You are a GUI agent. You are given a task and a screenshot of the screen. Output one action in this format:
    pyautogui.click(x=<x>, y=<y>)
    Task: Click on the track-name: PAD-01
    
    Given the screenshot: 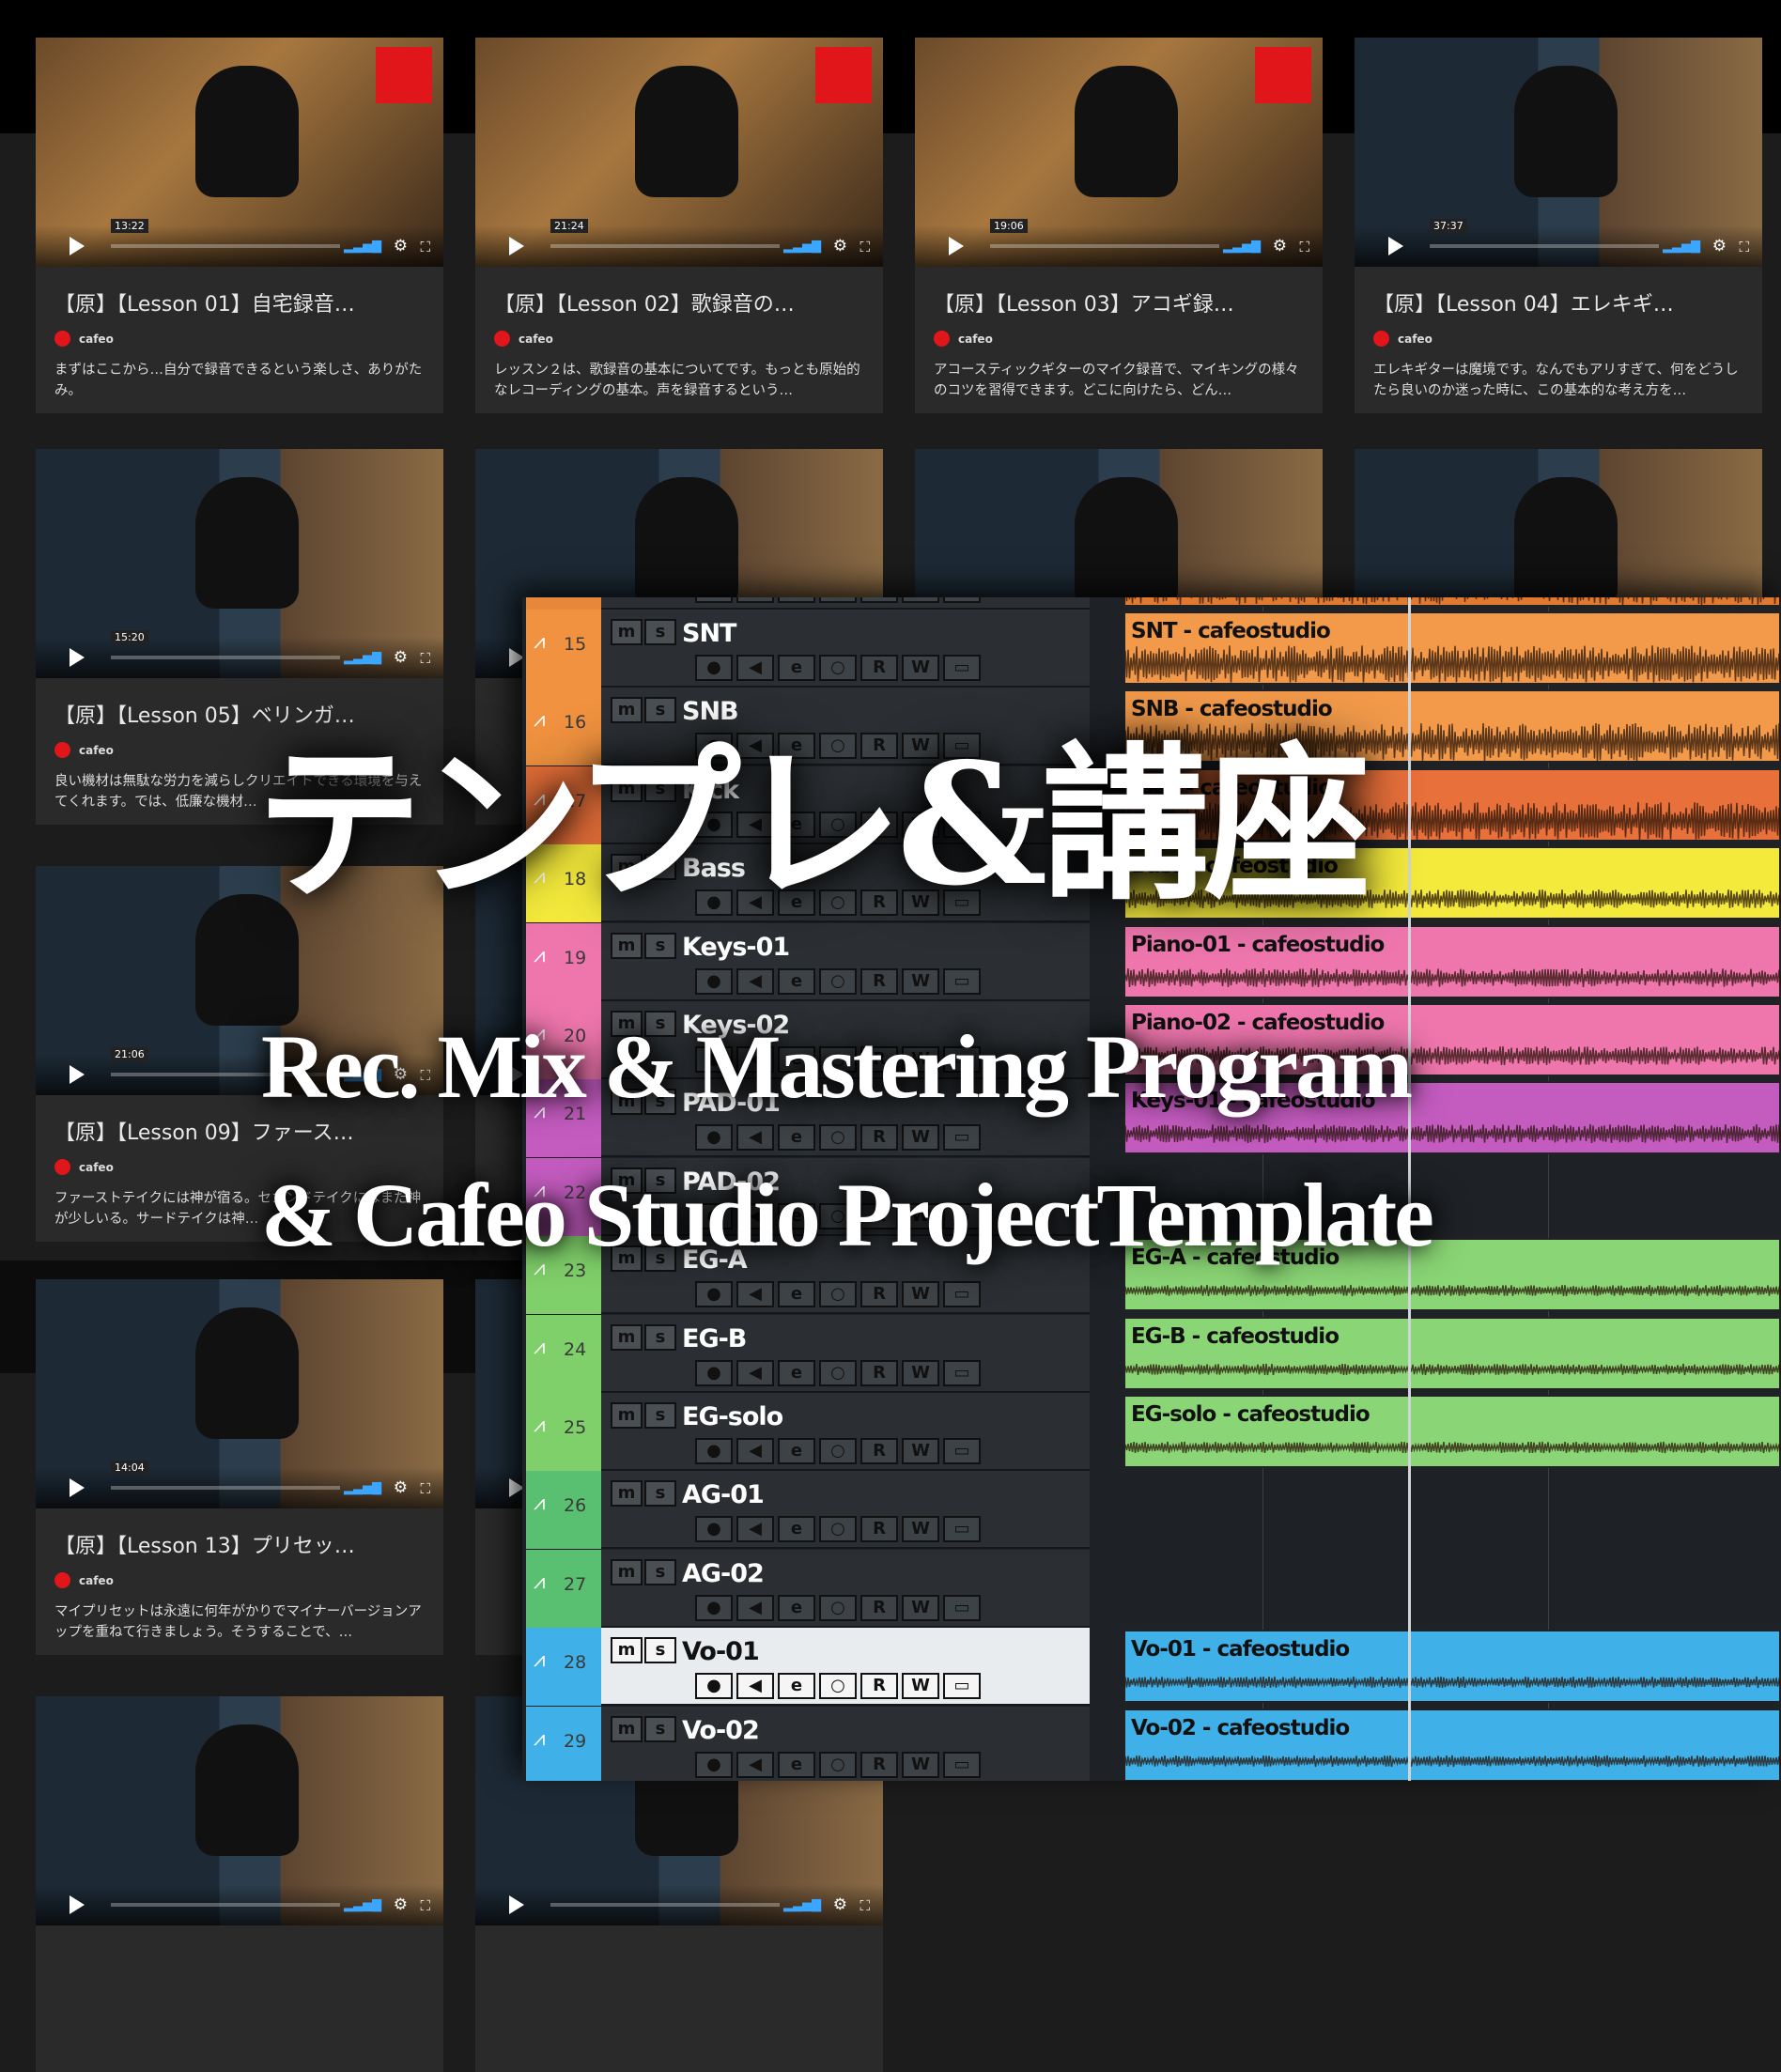 What is the action you would take?
    pyautogui.click(x=732, y=1103)
    